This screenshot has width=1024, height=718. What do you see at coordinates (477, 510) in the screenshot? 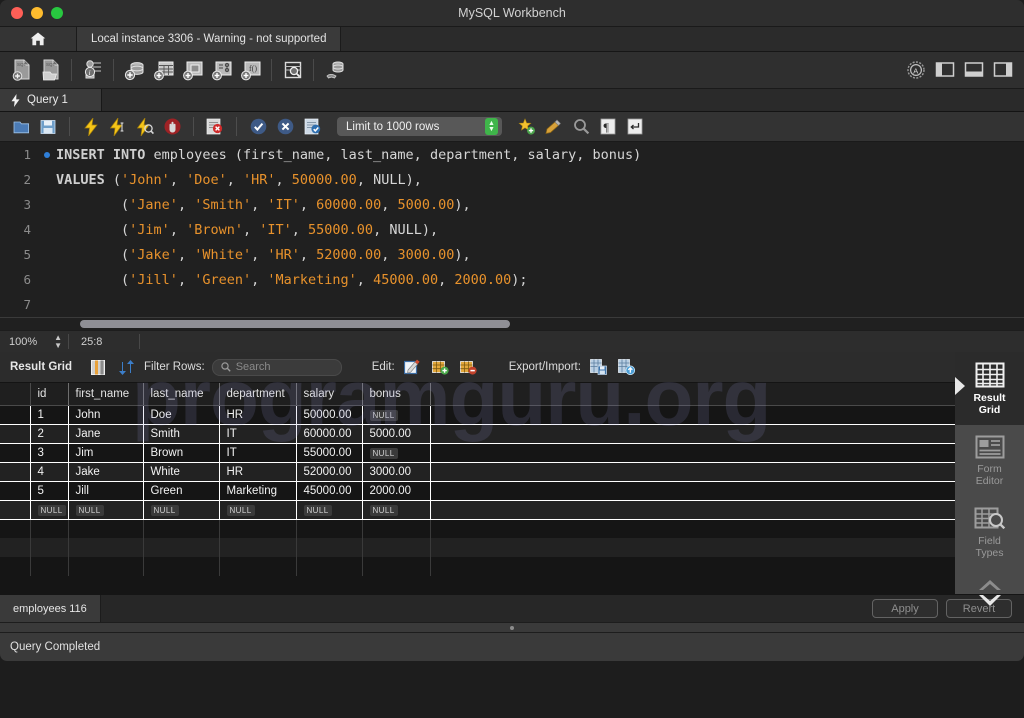
I see `table-row: NULL NULL NULL NULL NULL NULL` at bounding box center [477, 510].